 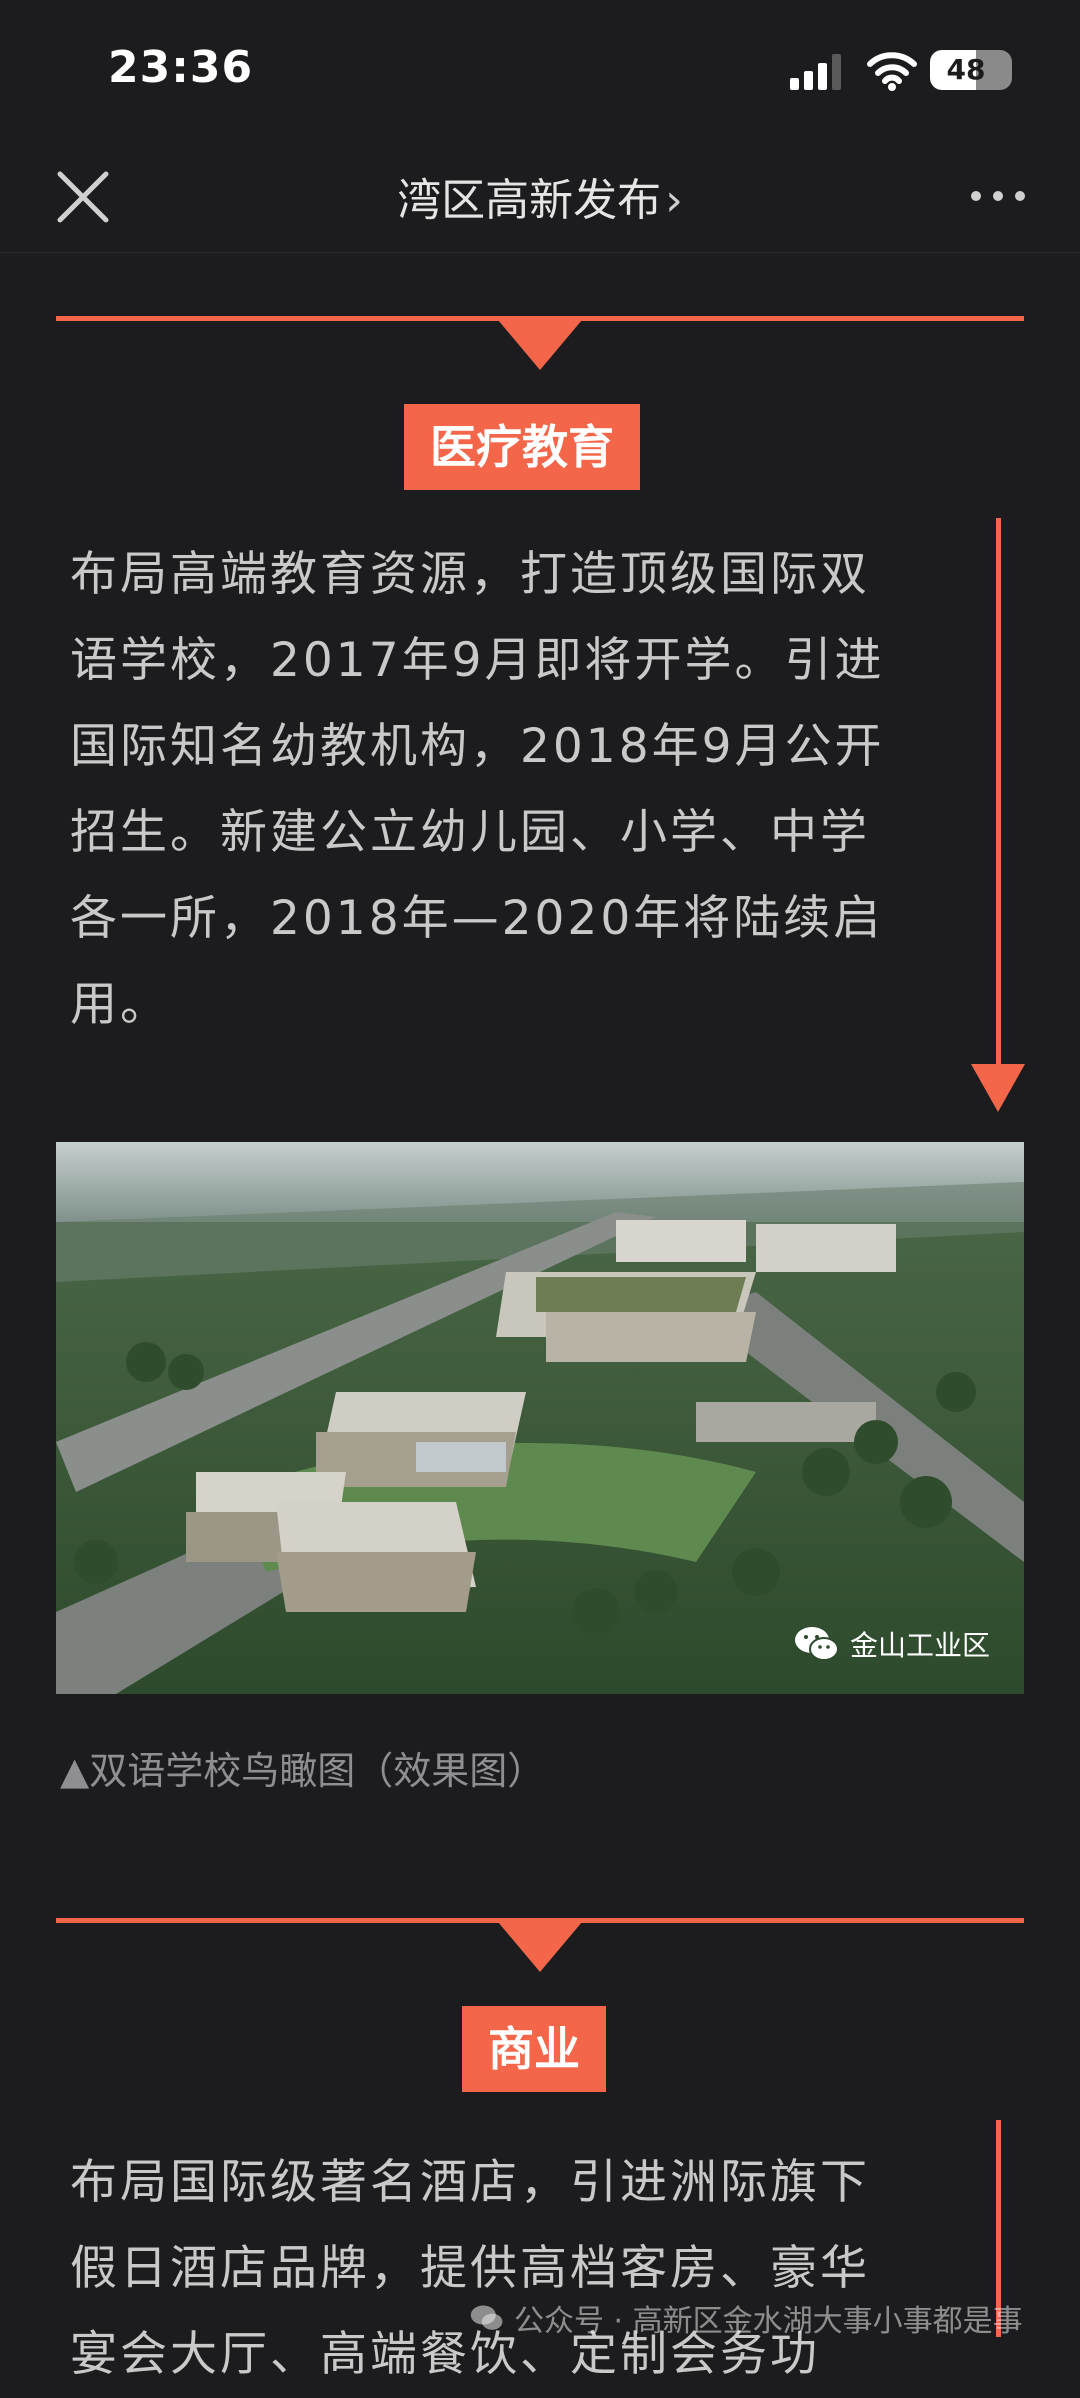 What do you see at coordinates (470, 2182) in the screenshot?
I see `body-line: 布局国际级著名酒店，引进洲际旗下` at bounding box center [470, 2182].